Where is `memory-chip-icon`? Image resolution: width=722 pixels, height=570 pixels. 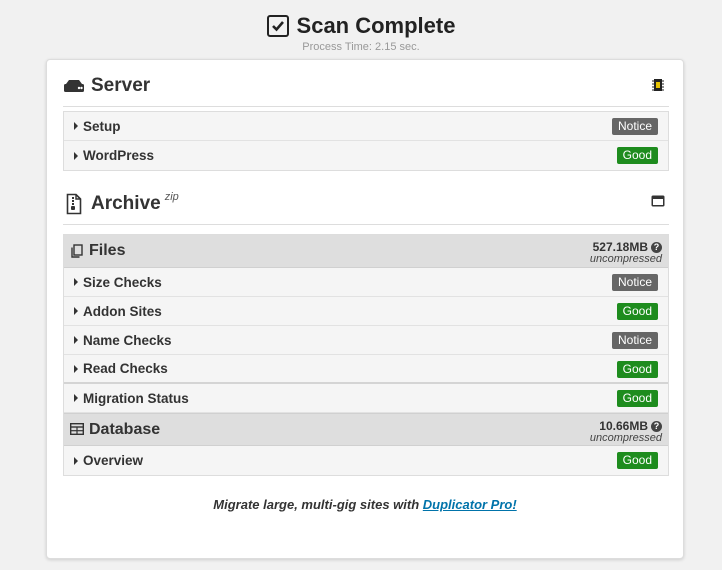 memory-chip-icon is located at coordinates (658, 85).